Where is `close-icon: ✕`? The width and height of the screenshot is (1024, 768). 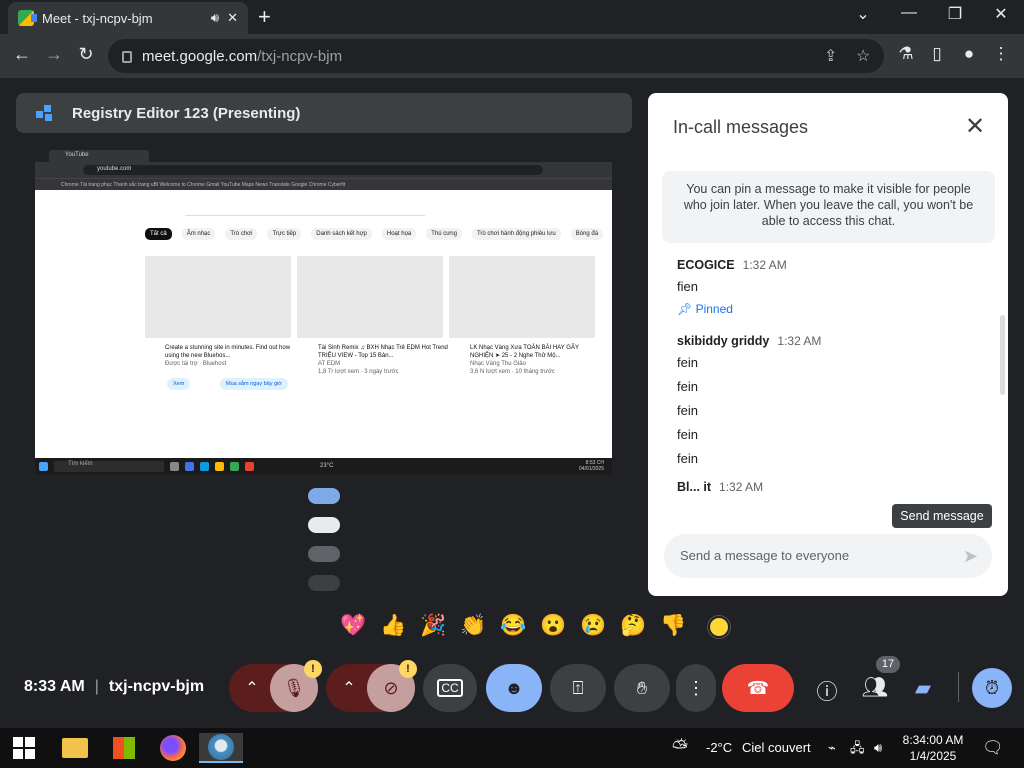
close-icon: ✕ is located at coordinates (975, 126).